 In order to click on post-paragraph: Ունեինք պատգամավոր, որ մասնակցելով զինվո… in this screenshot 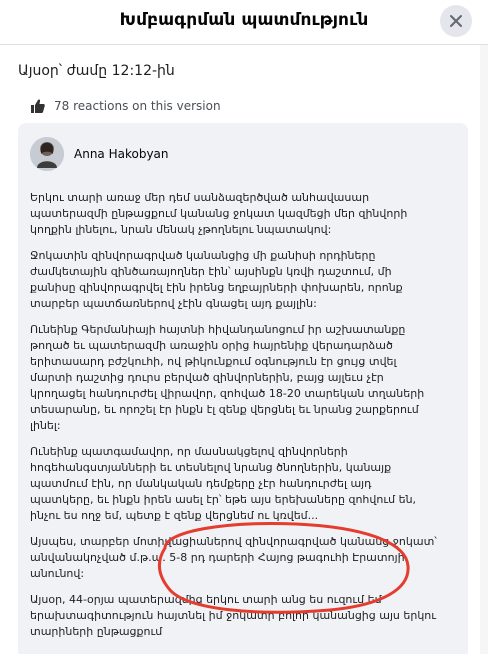, I will do `click(223, 483)`.